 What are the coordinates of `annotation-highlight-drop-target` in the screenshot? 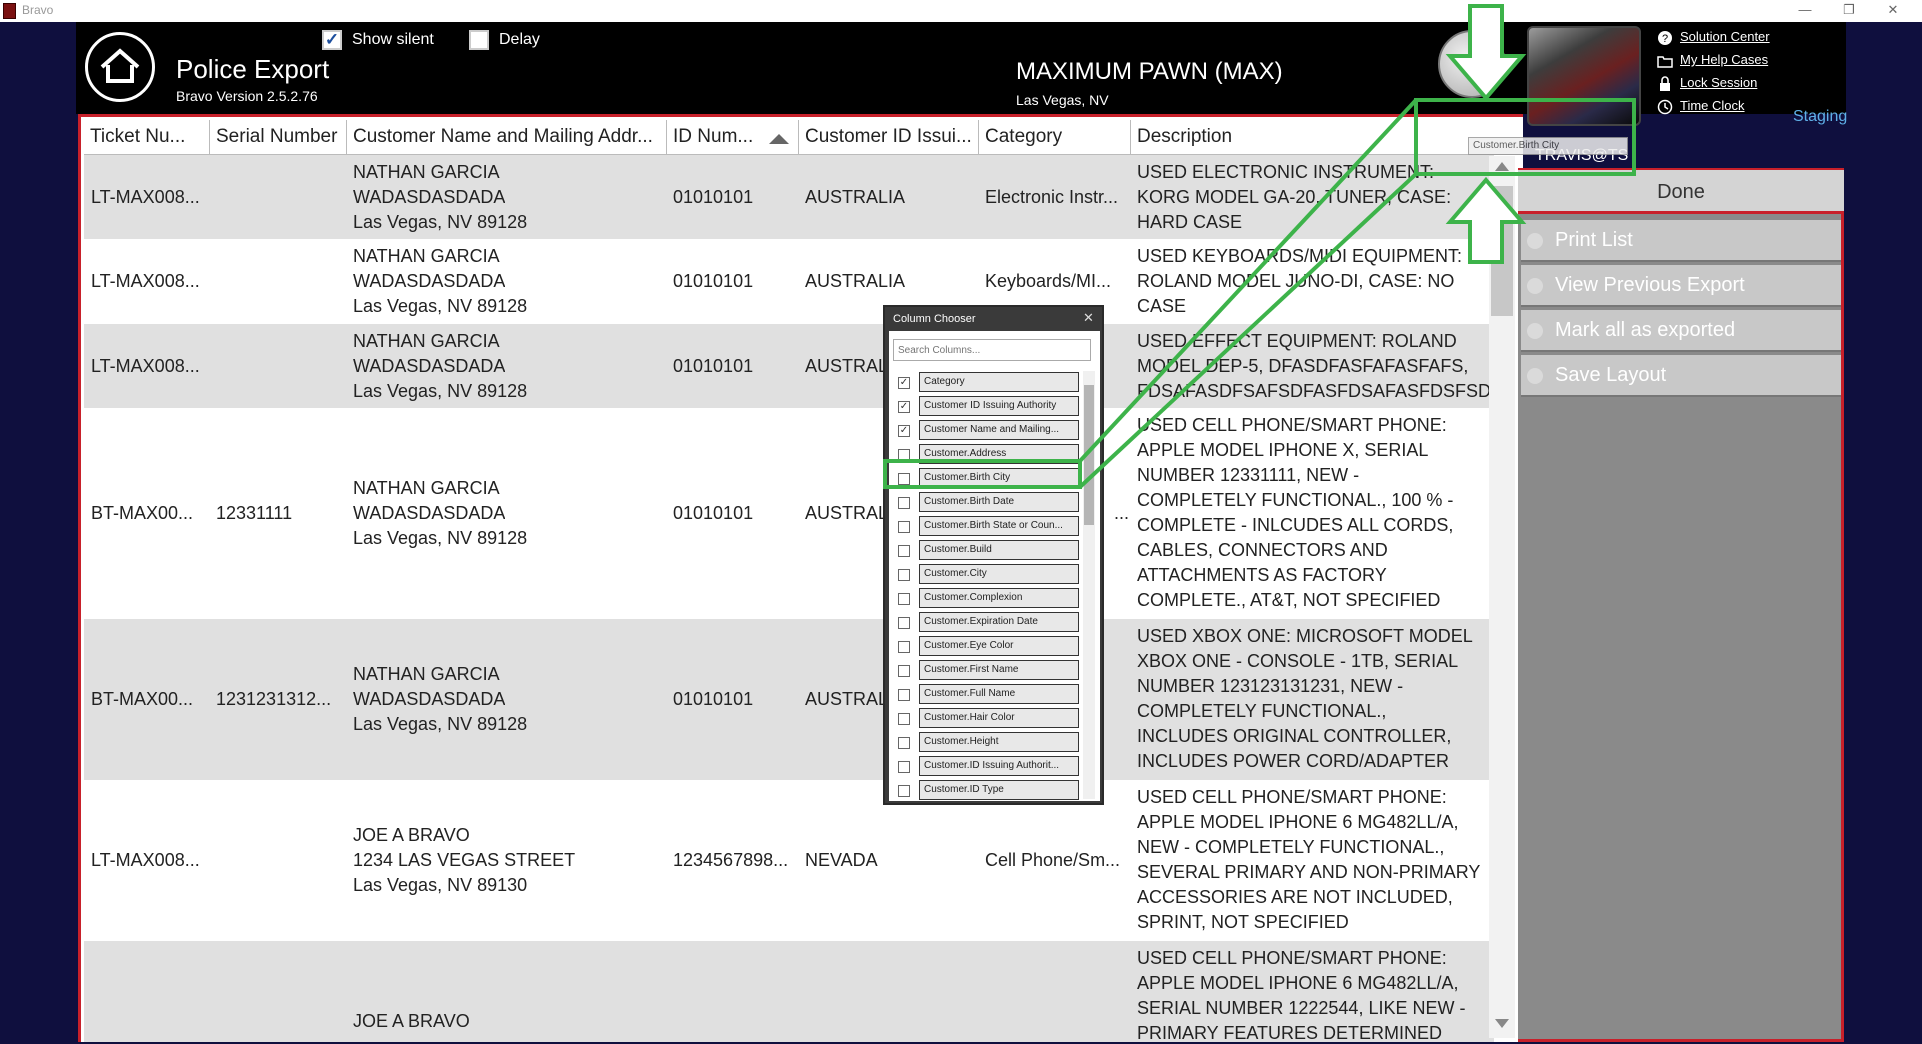 It's located at (1525, 137).